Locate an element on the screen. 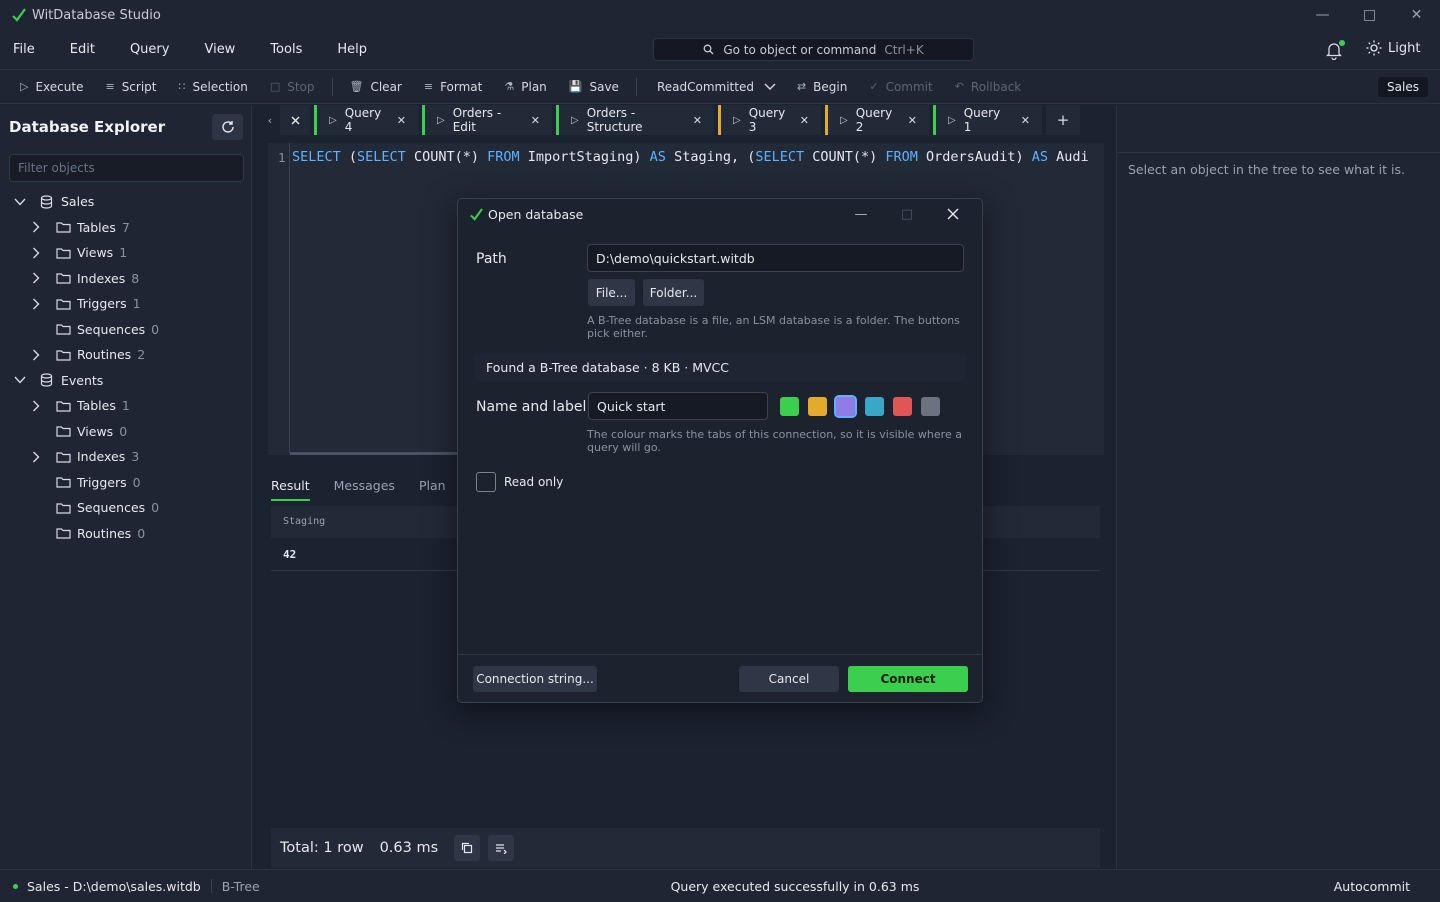  read-only-label: Read only is located at coordinates (533, 482).